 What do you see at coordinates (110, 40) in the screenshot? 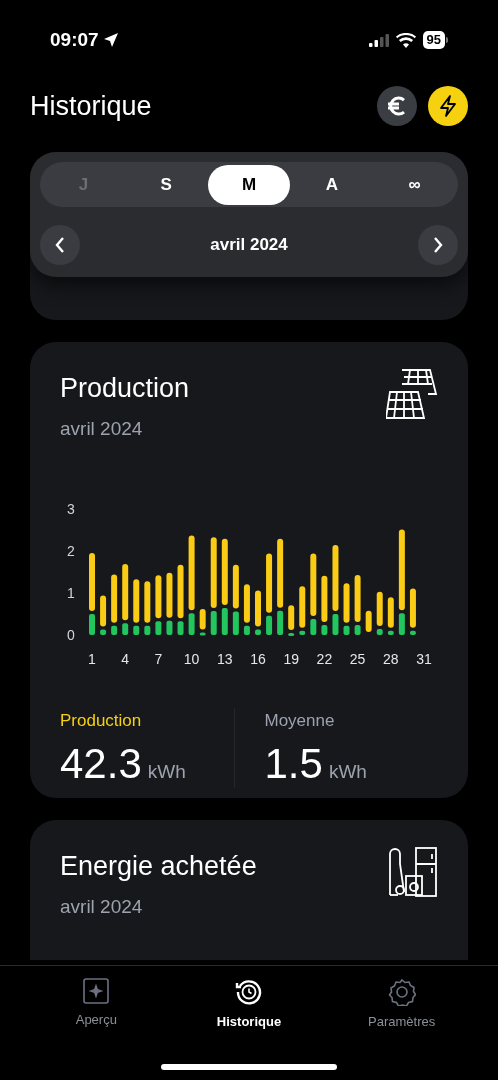
I see `location-arrow-icon` at bounding box center [110, 40].